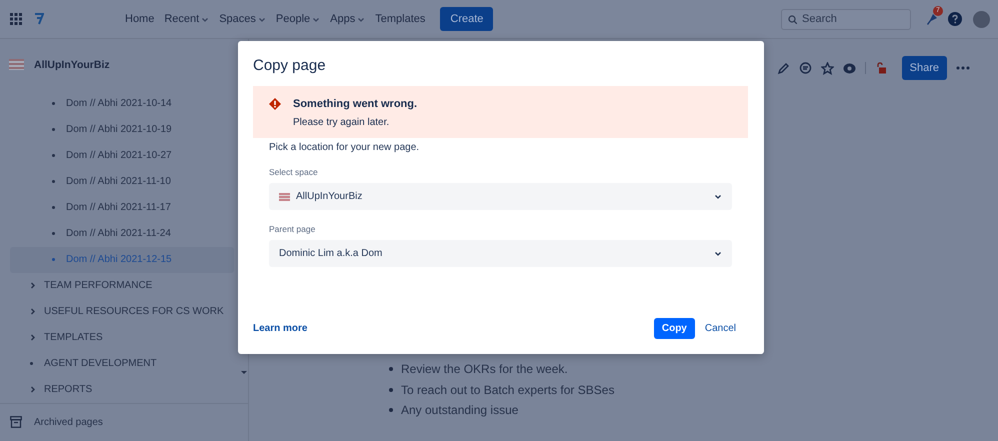 This screenshot has width=998, height=441. What do you see at coordinates (720, 328) in the screenshot?
I see `cancel-button: Cancel` at bounding box center [720, 328].